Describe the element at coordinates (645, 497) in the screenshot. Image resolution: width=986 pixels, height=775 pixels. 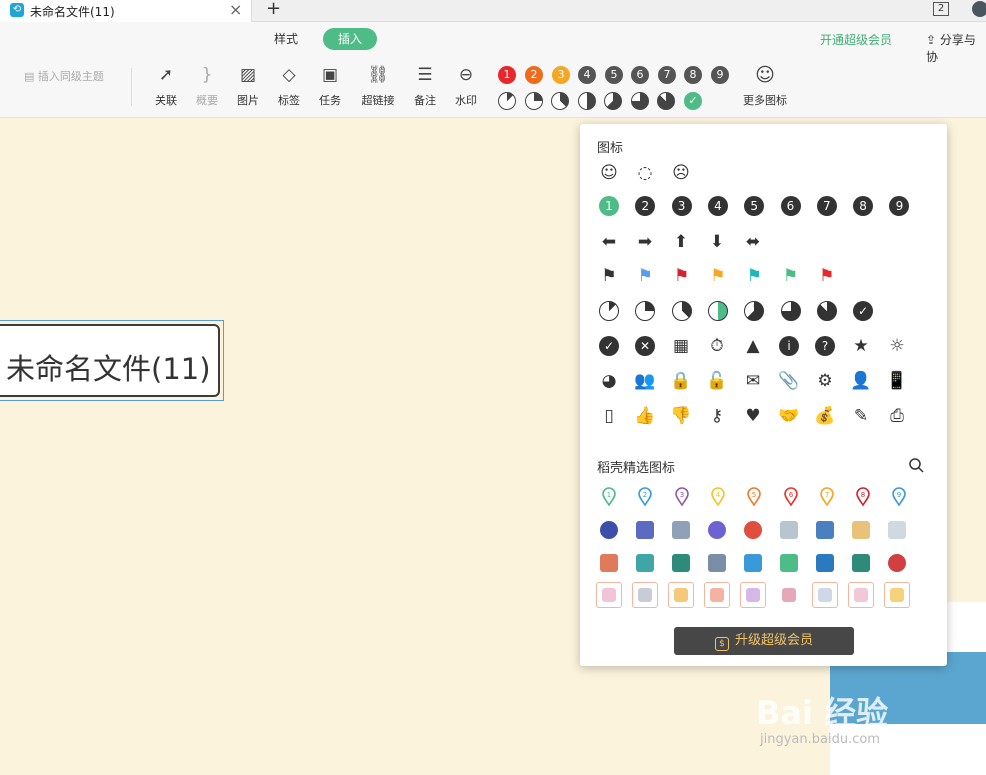
I see `pin-2-icon: 2` at that location.